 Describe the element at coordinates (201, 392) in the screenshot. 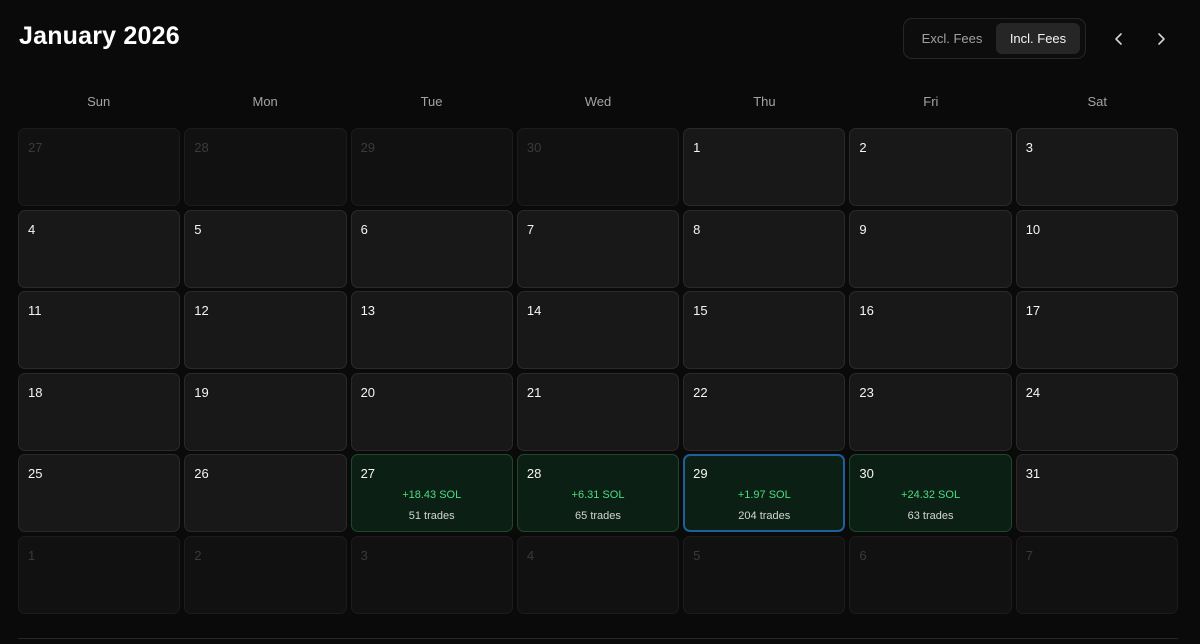

I see `day-number: 19` at that location.